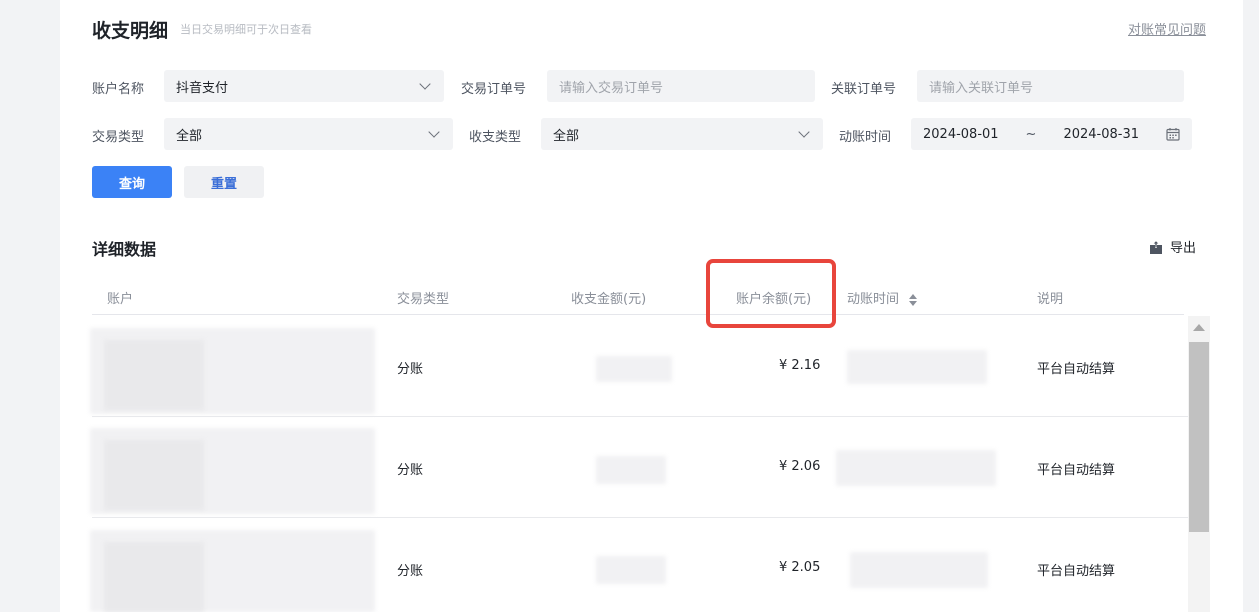 The height and width of the screenshot is (612, 1259). Describe the element at coordinates (913, 299) in the screenshot. I see `sort-icon` at that location.